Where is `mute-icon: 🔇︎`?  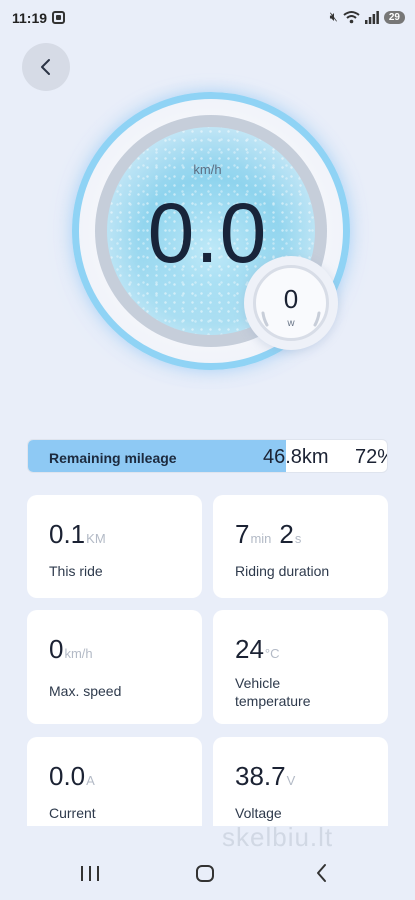 mute-icon: 🔇︎ is located at coordinates (333, 16).